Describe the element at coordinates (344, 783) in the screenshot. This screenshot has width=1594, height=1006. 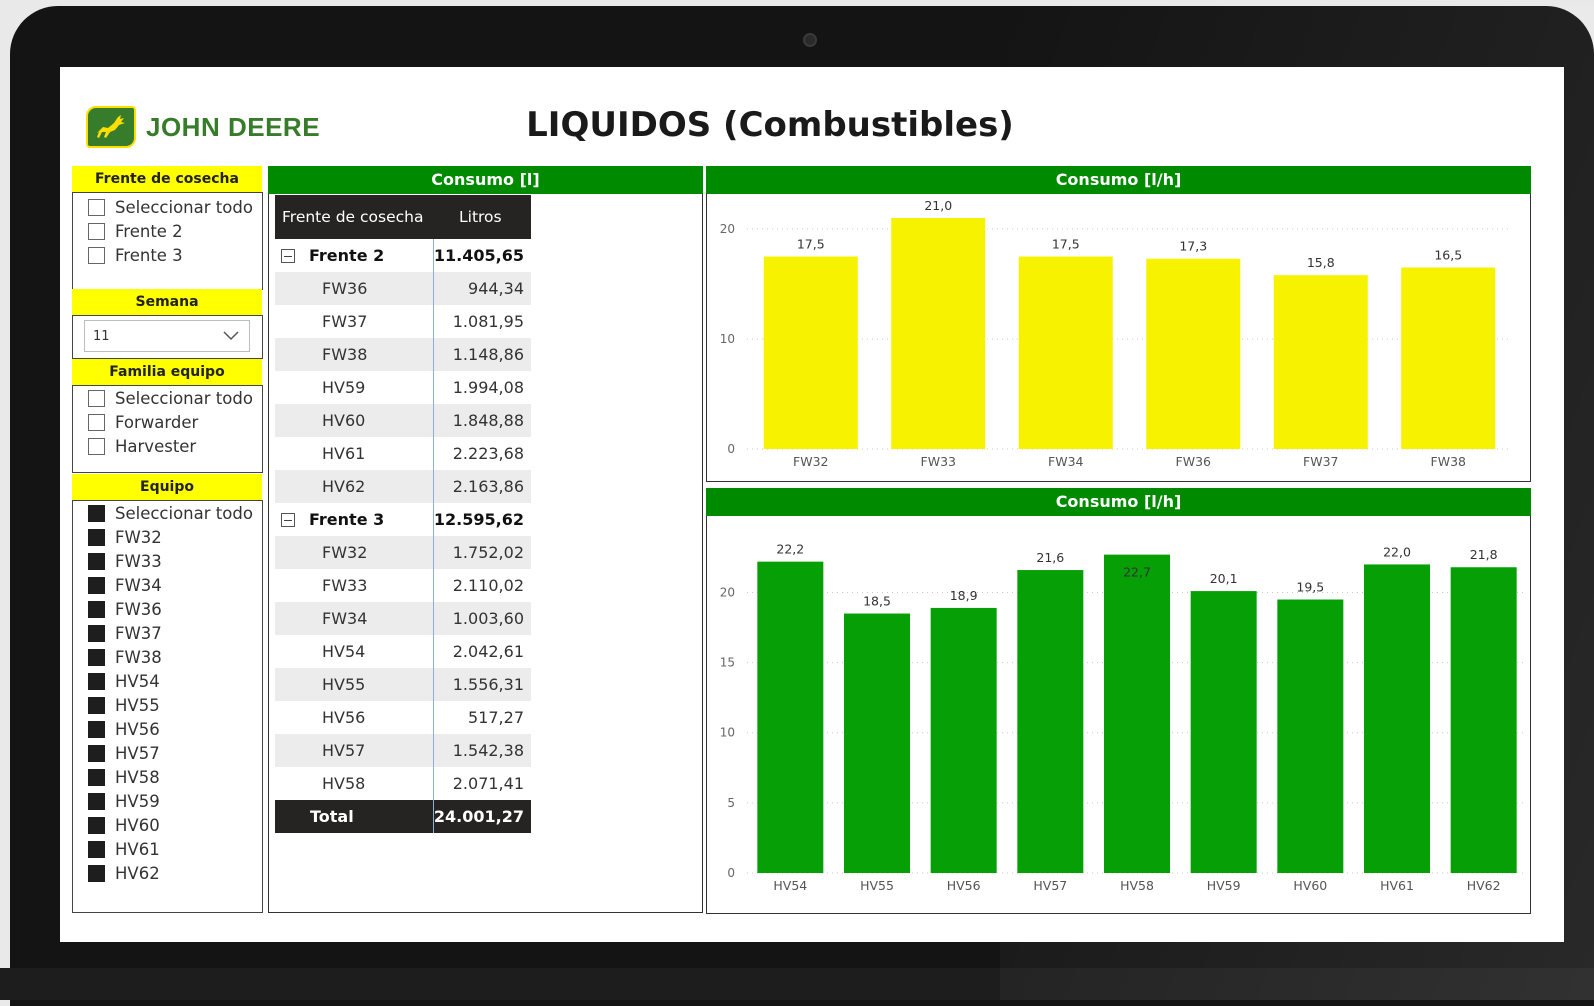
I see `equipo-cell: HV58` at that location.